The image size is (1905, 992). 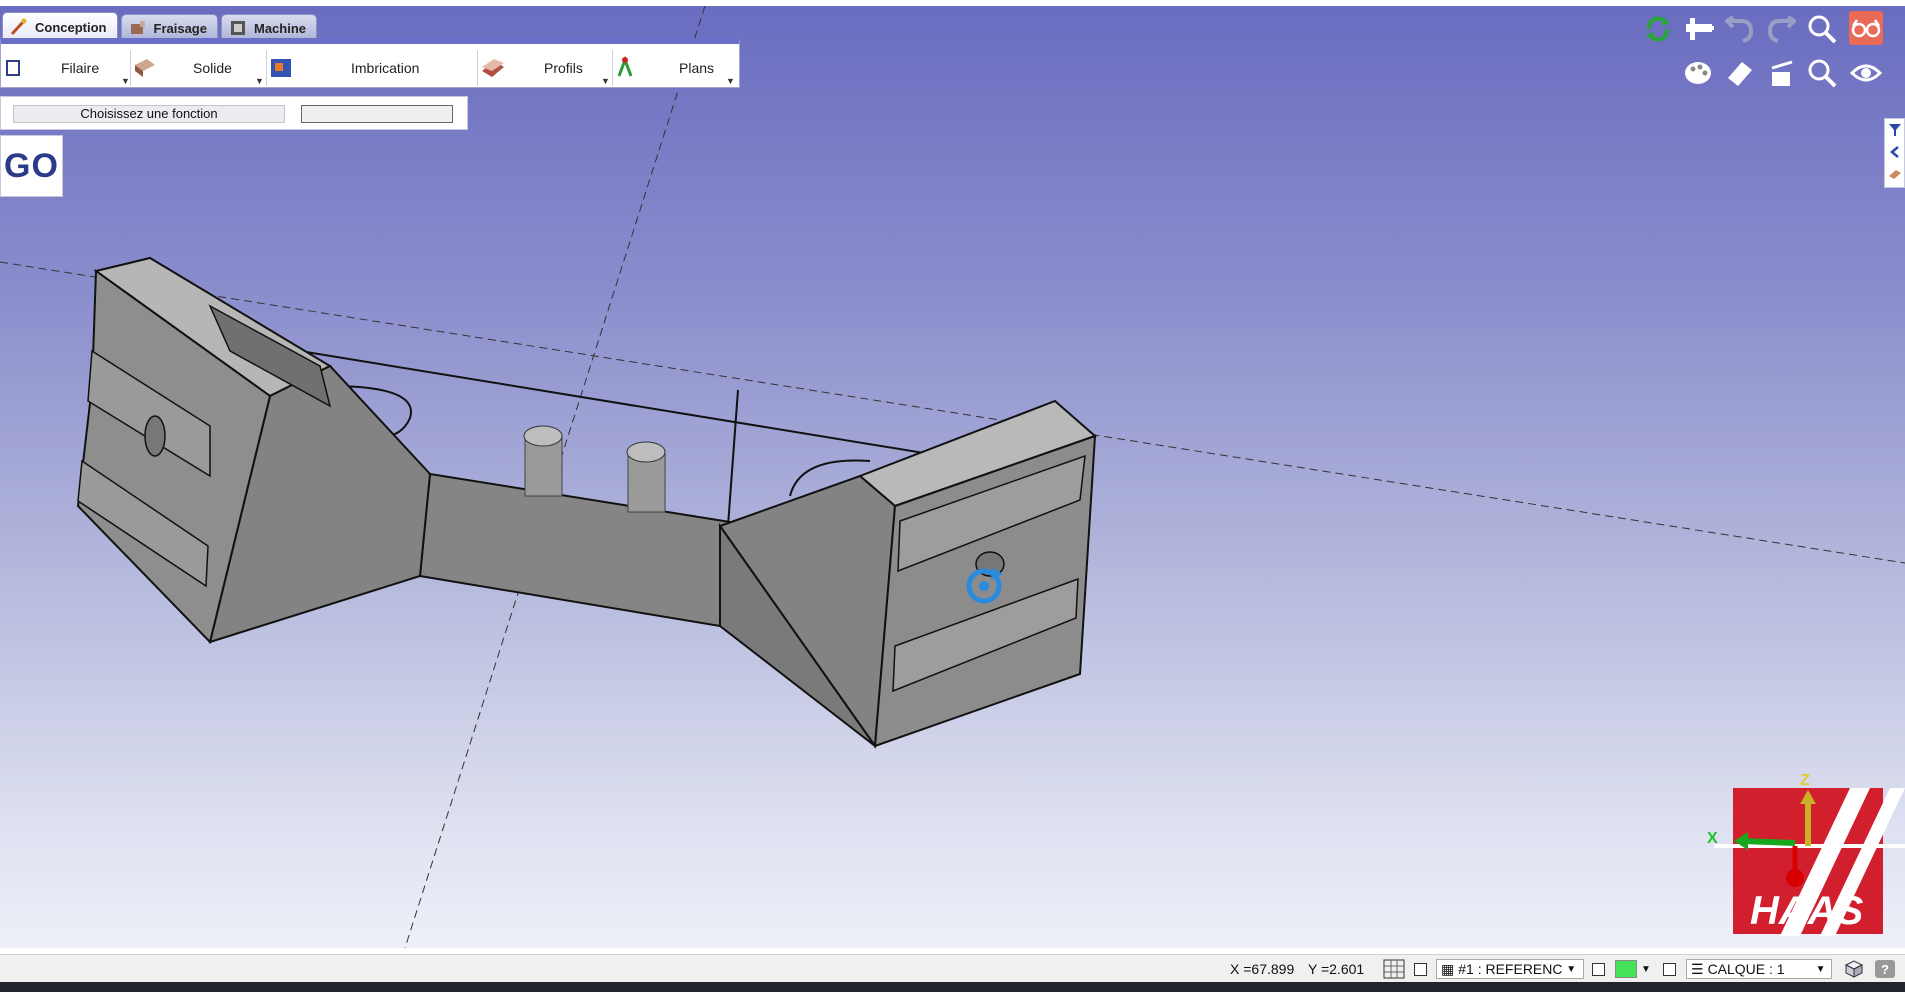 I want to click on zoom-fit-icon, so click(x=1822, y=73).